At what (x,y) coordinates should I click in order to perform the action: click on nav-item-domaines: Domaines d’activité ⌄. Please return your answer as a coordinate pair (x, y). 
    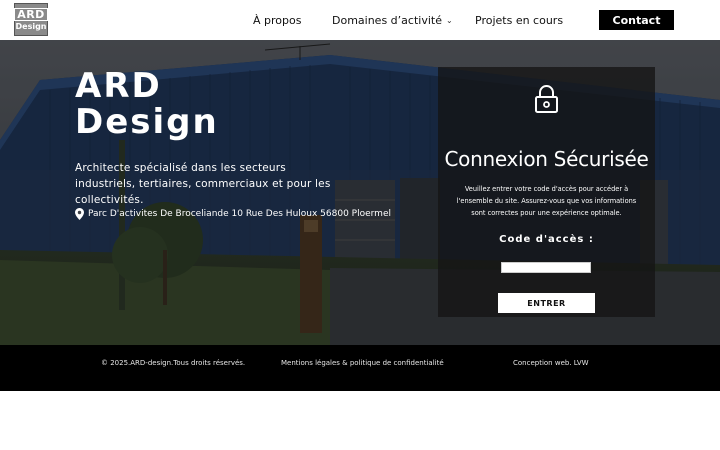
    Looking at the image, I should click on (392, 20).